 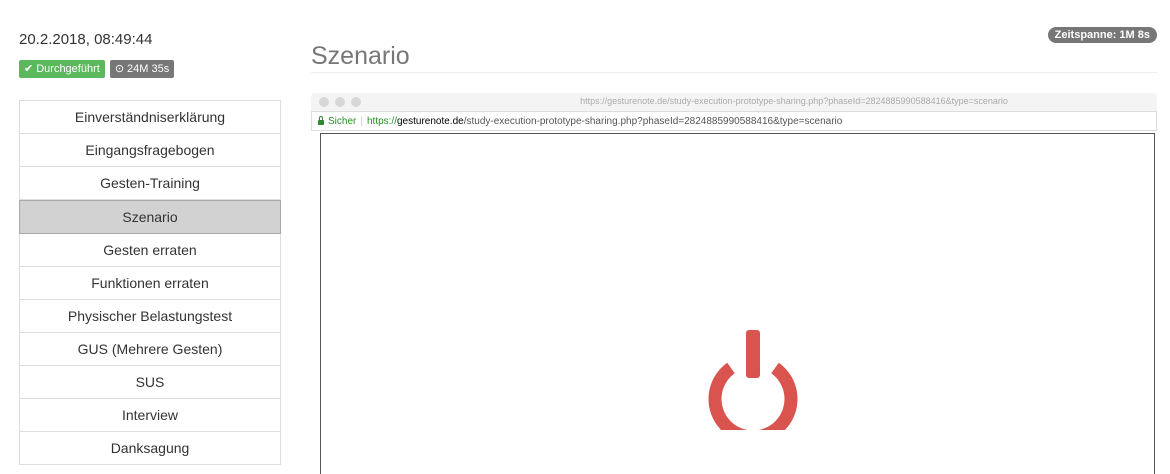 I want to click on nav-item-eingangsfragebogen: Eingangsfragebogen, so click(x=150, y=150).